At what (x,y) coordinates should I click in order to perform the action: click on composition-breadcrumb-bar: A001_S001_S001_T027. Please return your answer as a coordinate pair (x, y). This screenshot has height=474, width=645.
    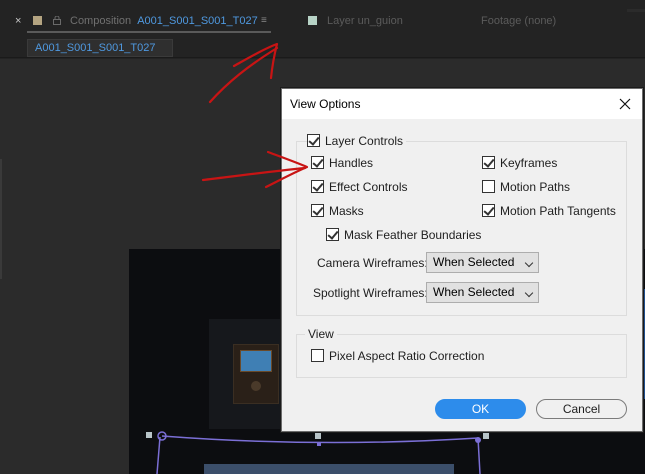
    Looking at the image, I should click on (322, 47).